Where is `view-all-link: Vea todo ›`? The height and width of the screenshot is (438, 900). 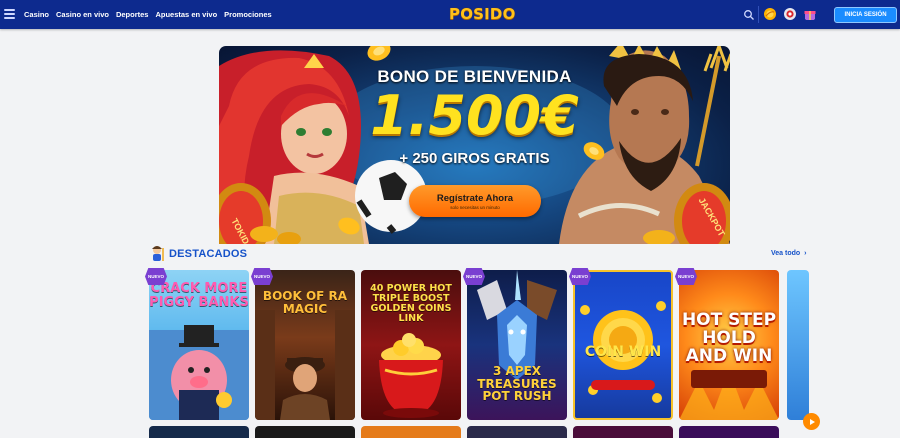
view-all-link: Vea todo › is located at coordinates (788, 253).